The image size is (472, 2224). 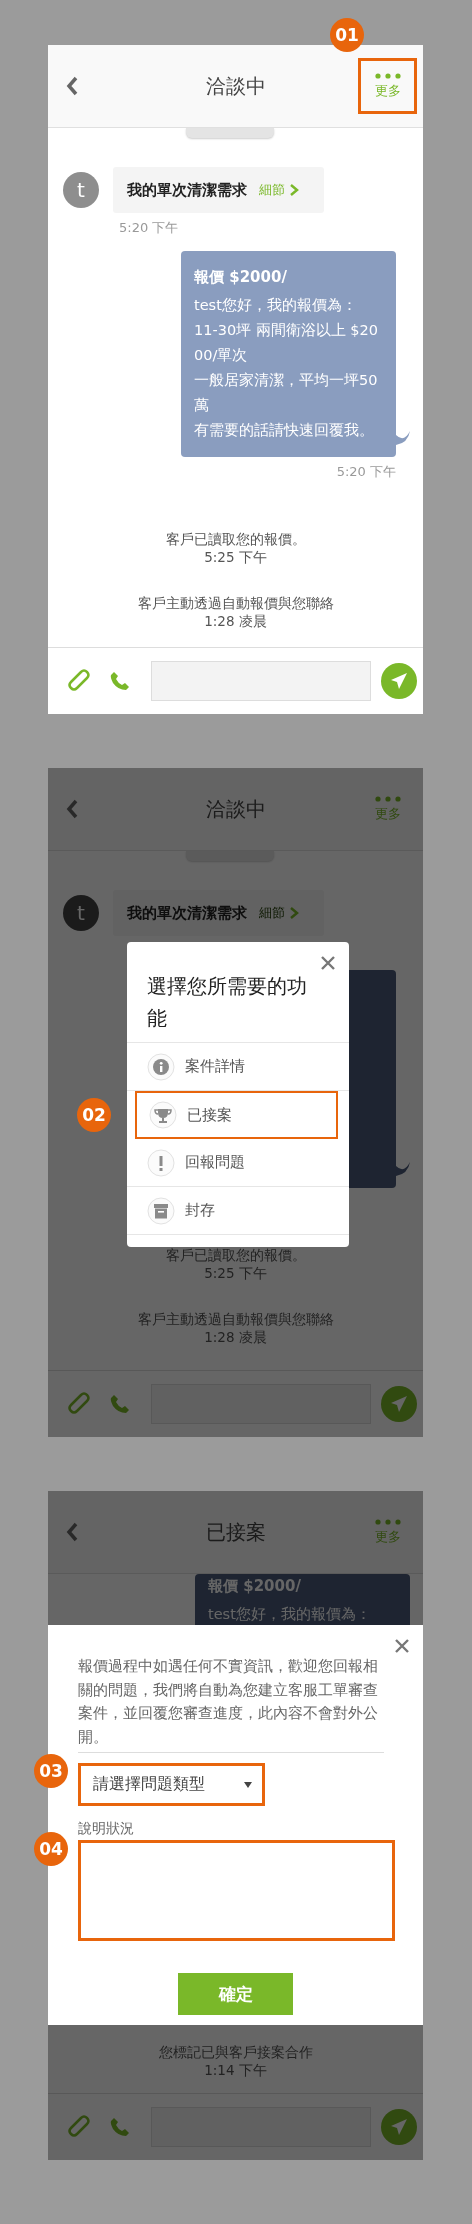 What do you see at coordinates (236, 1890) in the screenshot?
I see `description-field` at bounding box center [236, 1890].